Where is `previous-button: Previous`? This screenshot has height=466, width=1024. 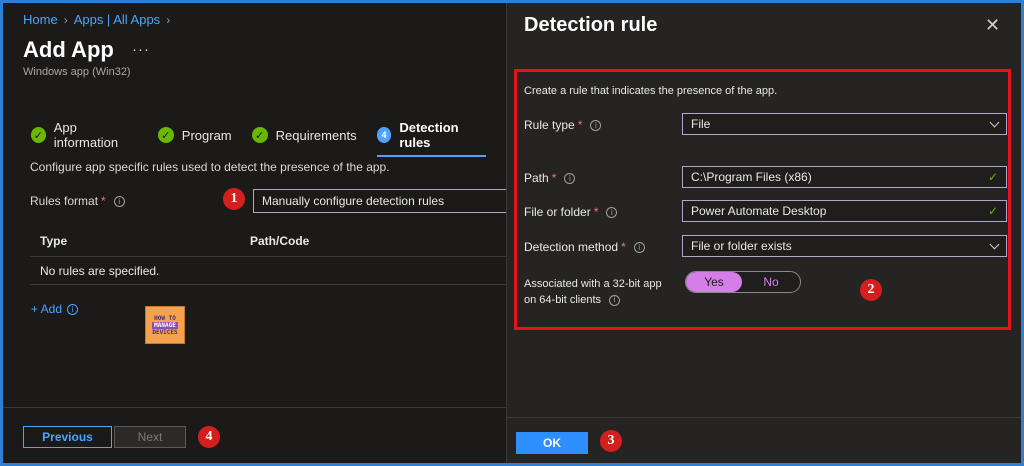 previous-button: Previous is located at coordinates (67, 437).